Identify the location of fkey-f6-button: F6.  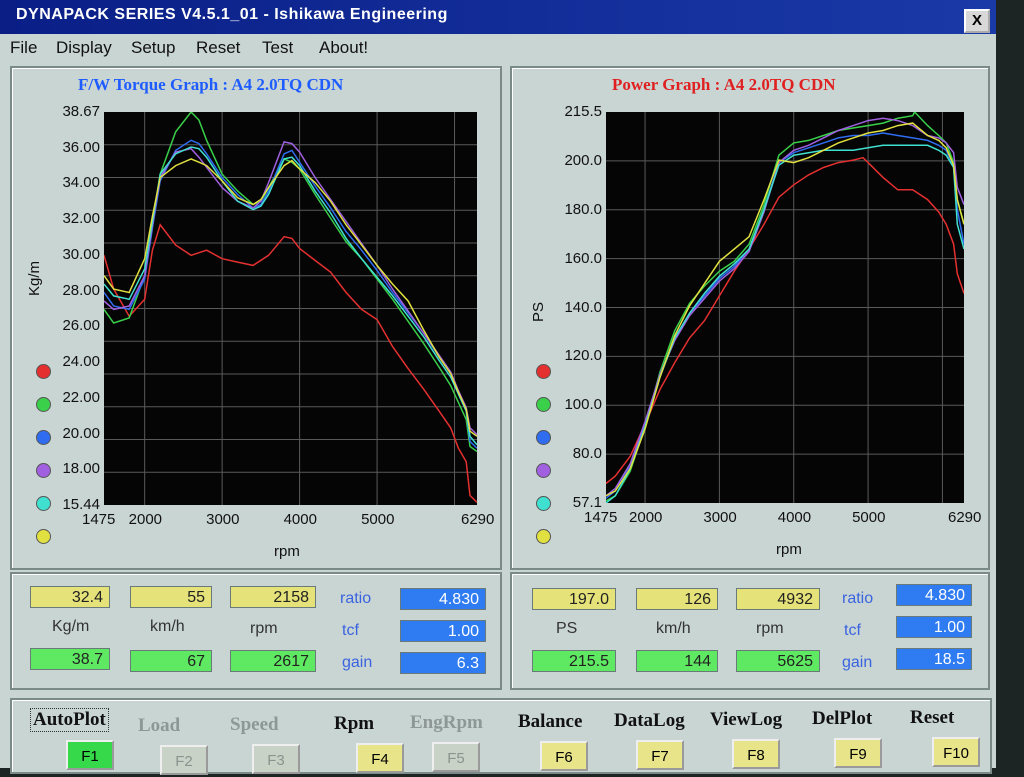
(564, 756).